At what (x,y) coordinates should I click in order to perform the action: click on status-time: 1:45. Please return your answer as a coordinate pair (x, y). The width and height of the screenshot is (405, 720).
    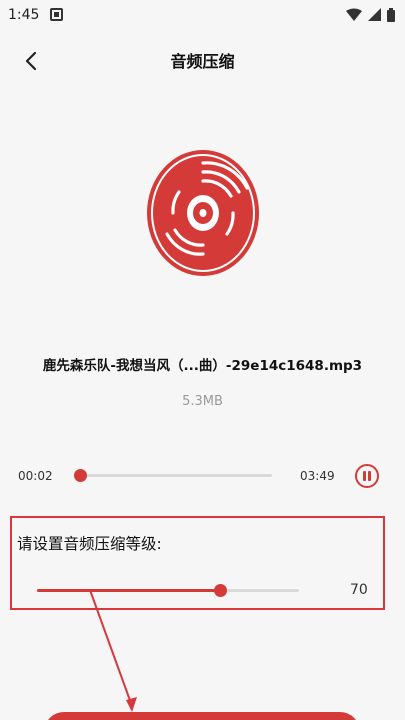
    Looking at the image, I should click on (24, 15).